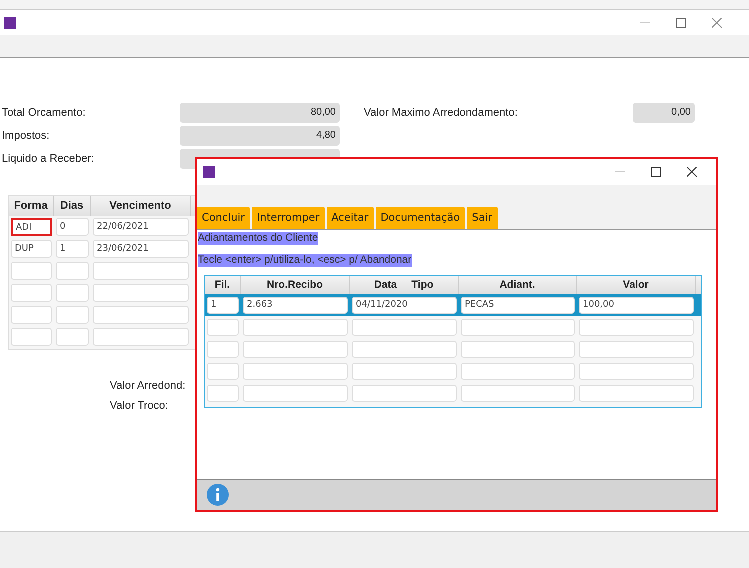  Describe the element at coordinates (141, 206) in the screenshot. I see `column-header: Vencimento` at that location.